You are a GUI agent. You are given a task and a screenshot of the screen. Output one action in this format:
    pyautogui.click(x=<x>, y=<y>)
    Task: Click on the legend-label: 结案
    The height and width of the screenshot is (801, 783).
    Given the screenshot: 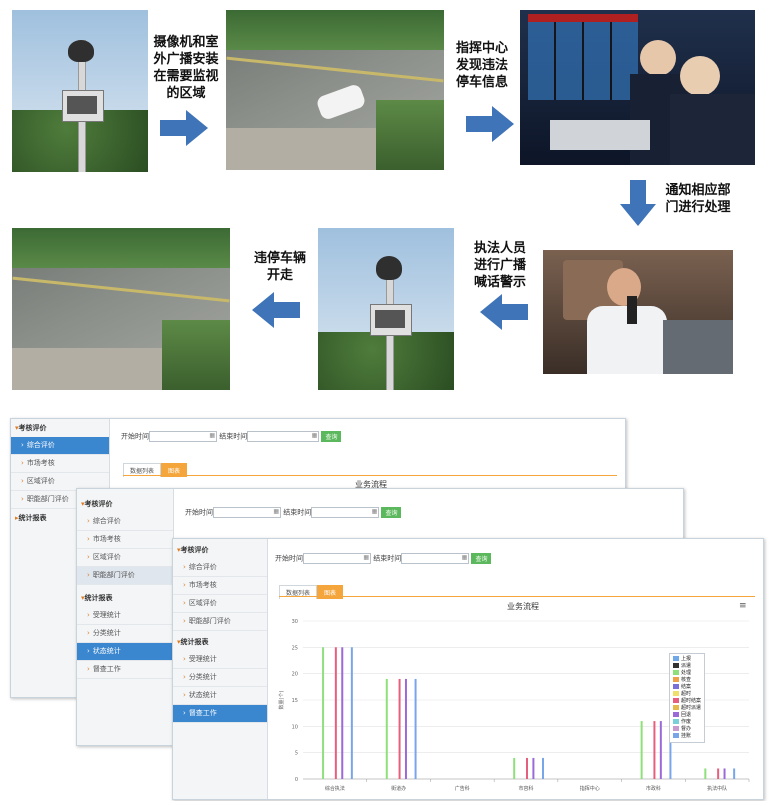 What is the action you would take?
    pyautogui.click(x=686, y=687)
    